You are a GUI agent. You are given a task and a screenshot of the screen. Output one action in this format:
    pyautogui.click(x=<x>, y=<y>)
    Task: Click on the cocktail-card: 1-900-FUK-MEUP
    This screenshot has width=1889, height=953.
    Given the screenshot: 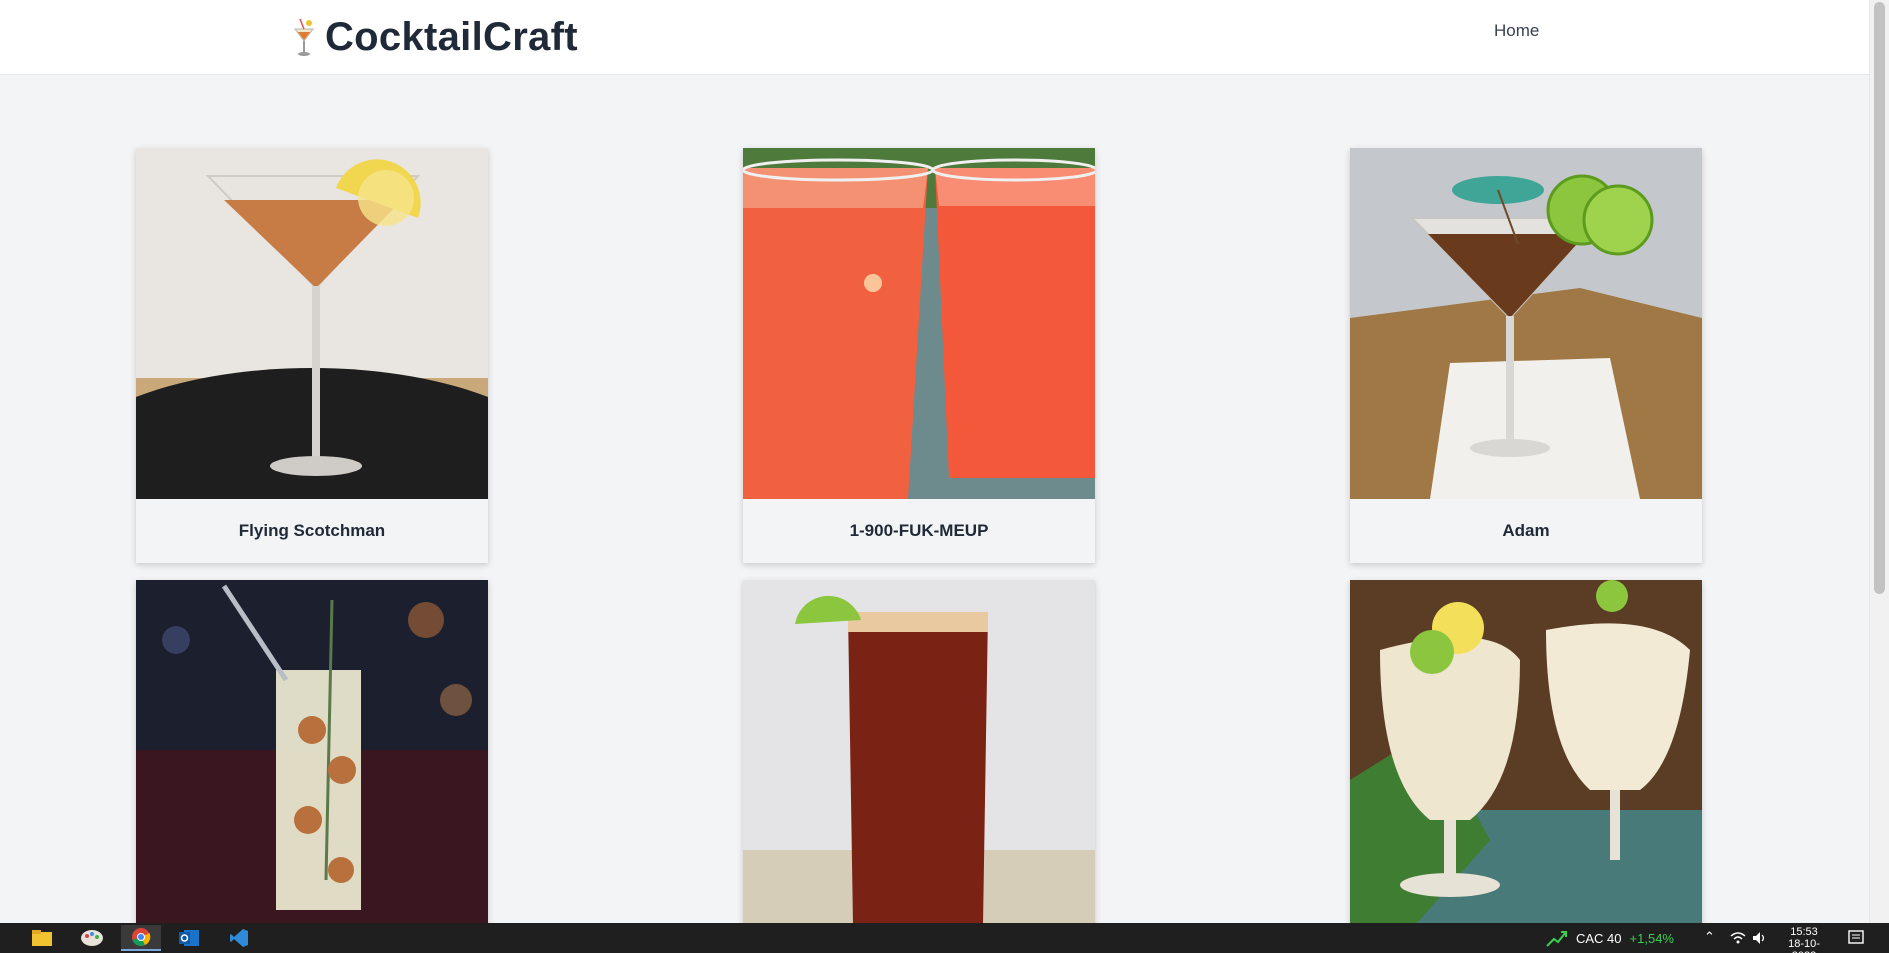 What is the action you would take?
    pyautogui.click(x=919, y=355)
    